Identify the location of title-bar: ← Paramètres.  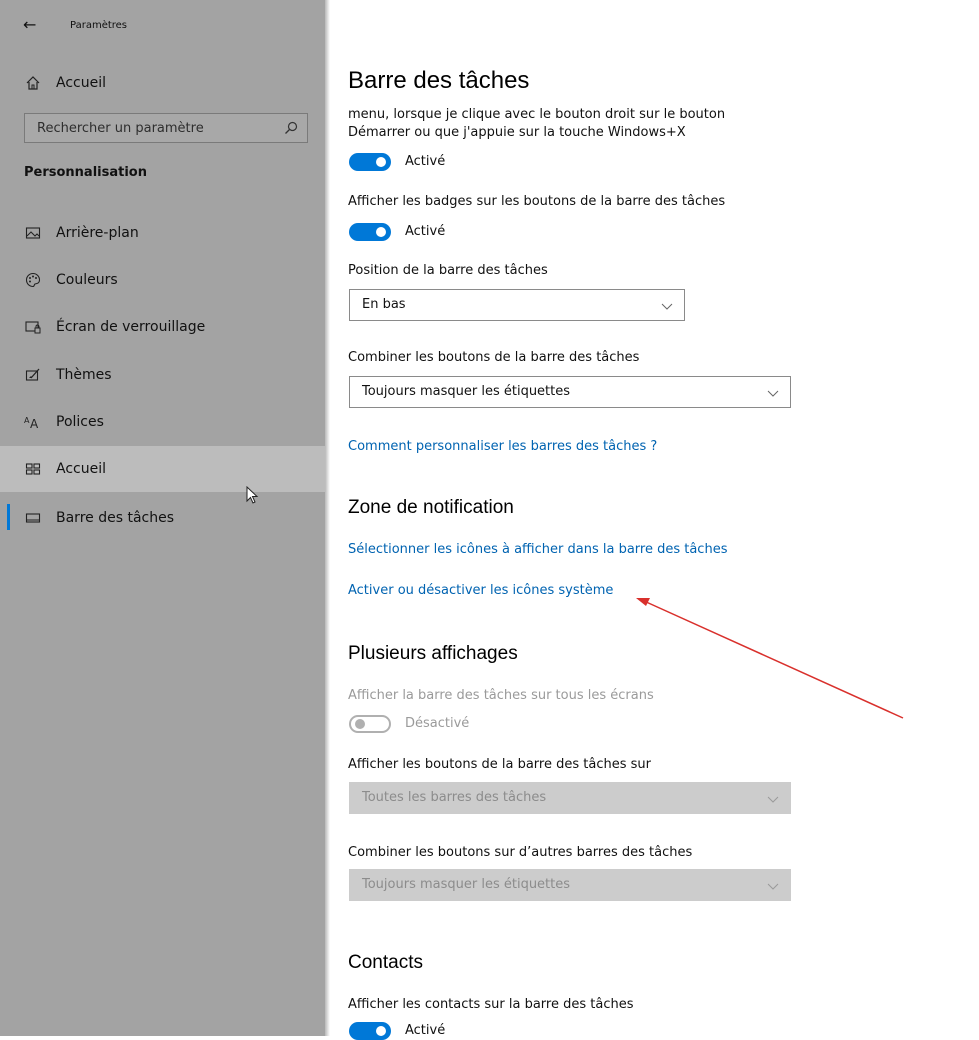
(162, 26).